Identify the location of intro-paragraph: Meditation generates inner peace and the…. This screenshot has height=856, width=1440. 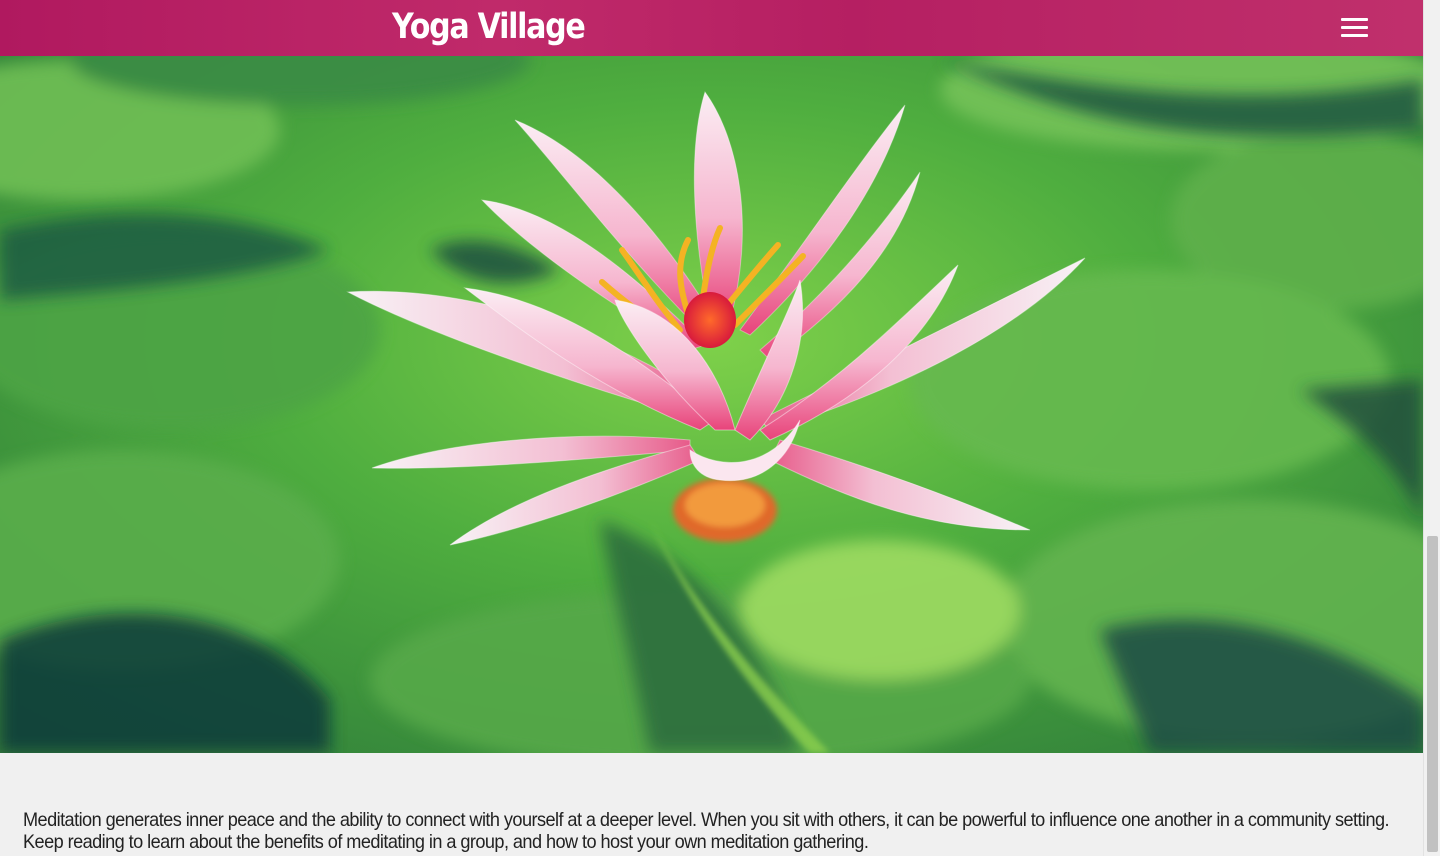
(706, 830).